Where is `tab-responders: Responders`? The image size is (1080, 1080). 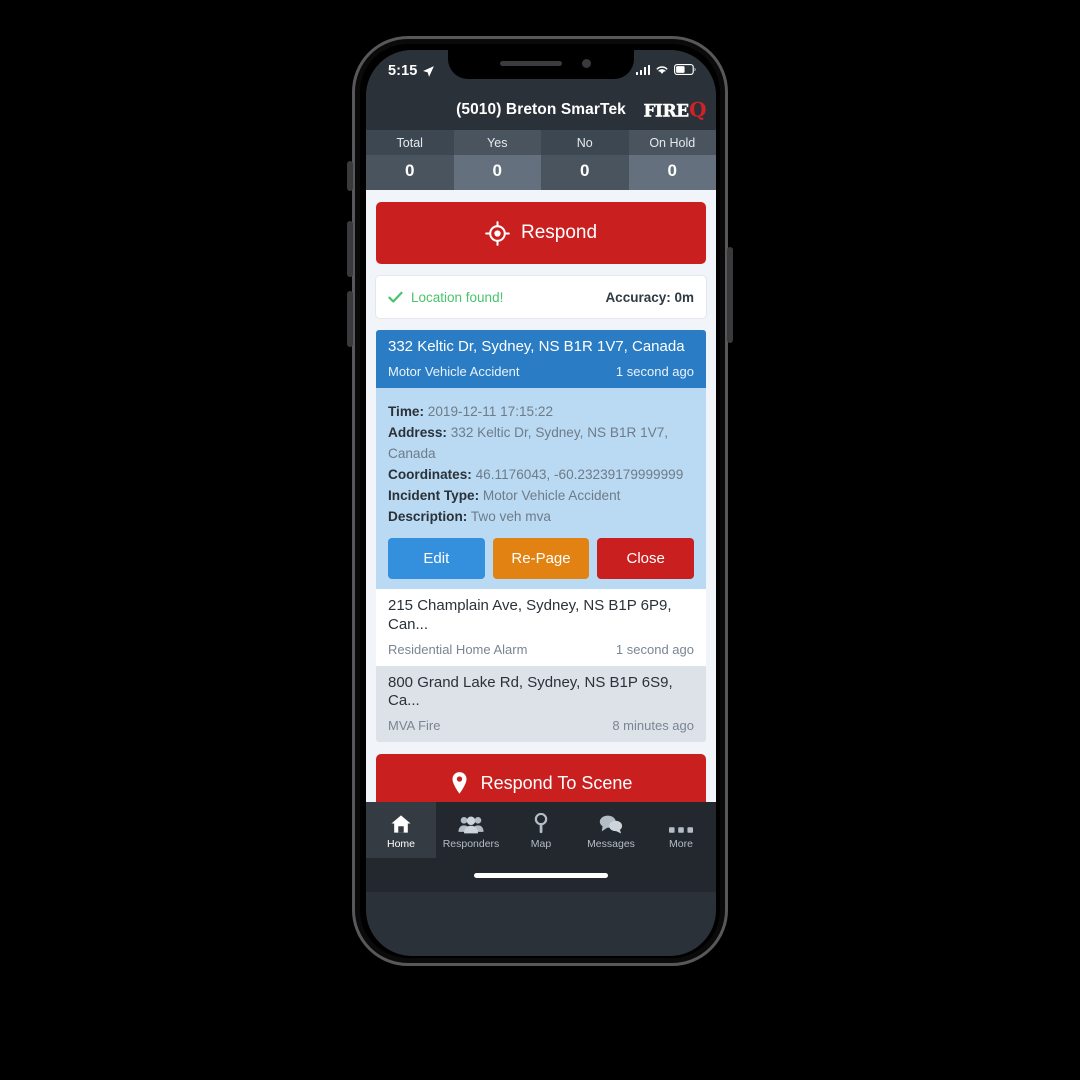
tab-responders: Responders is located at coordinates (471, 830).